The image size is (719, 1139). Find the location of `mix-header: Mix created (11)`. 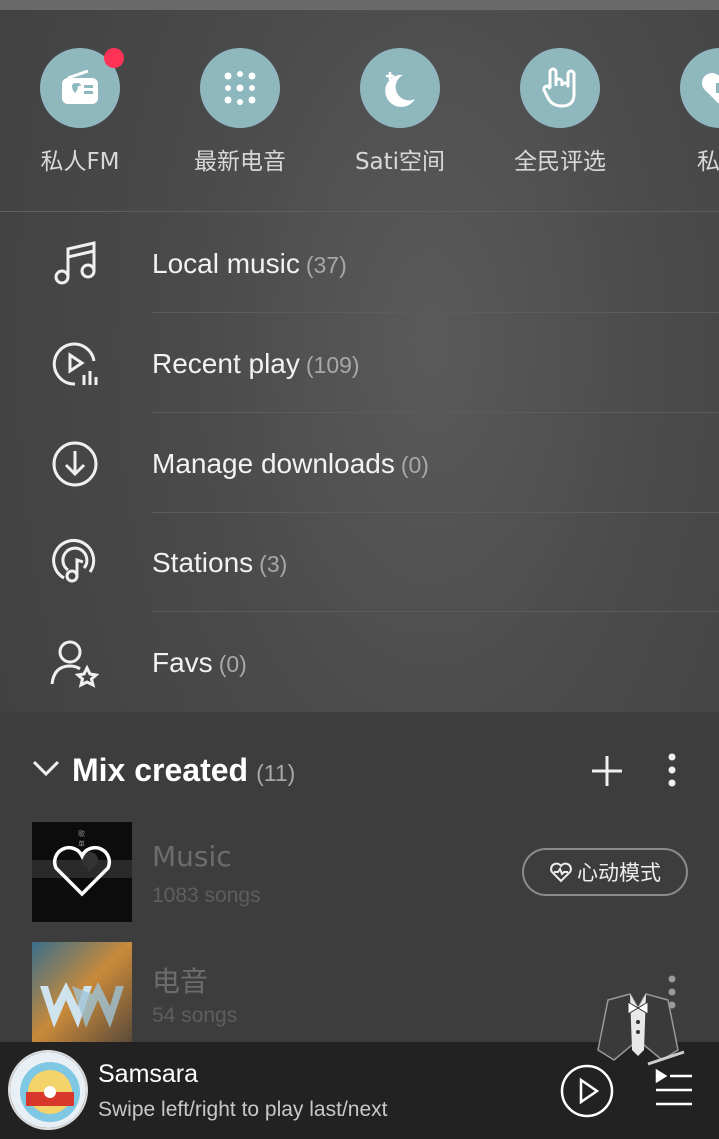

mix-header: Mix created (11) is located at coordinates (359, 770).